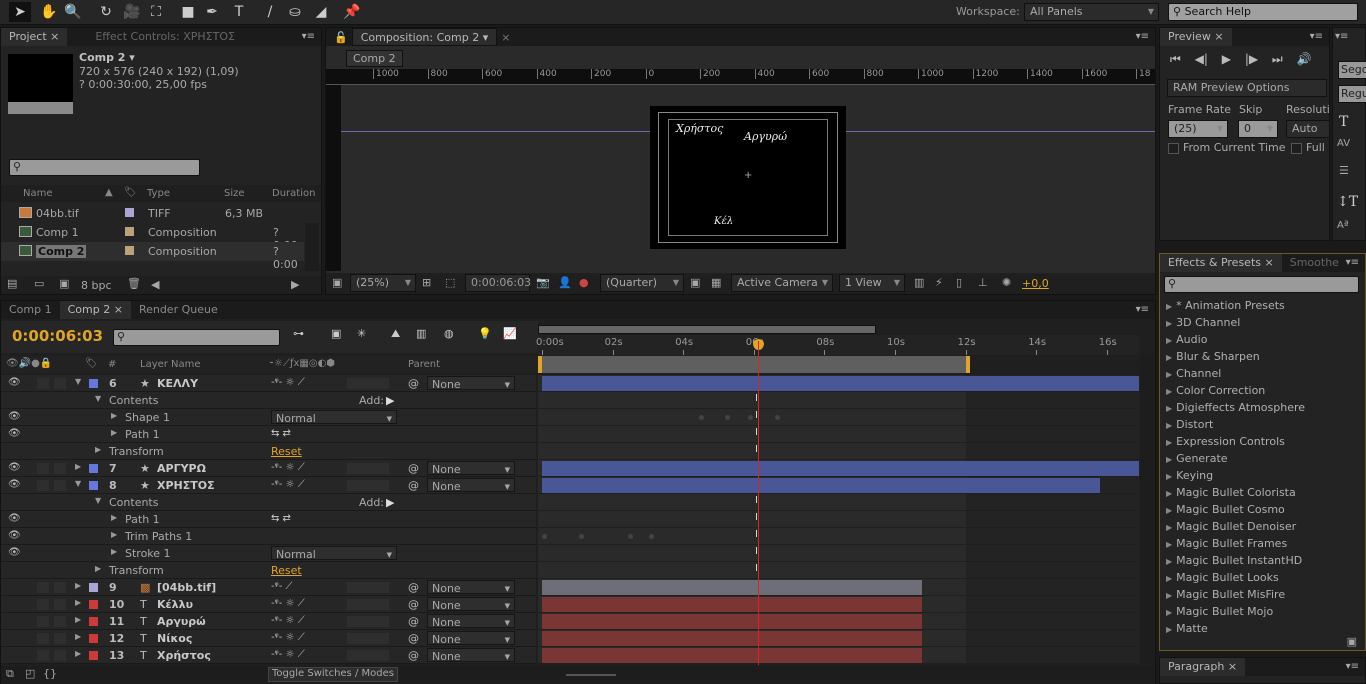 Image resolution: width=1366 pixels, height=684 pixels. Describe the element at coordinates (20, 12) in the screenshot. I see `selection-tool-icon: ➤` at that location.